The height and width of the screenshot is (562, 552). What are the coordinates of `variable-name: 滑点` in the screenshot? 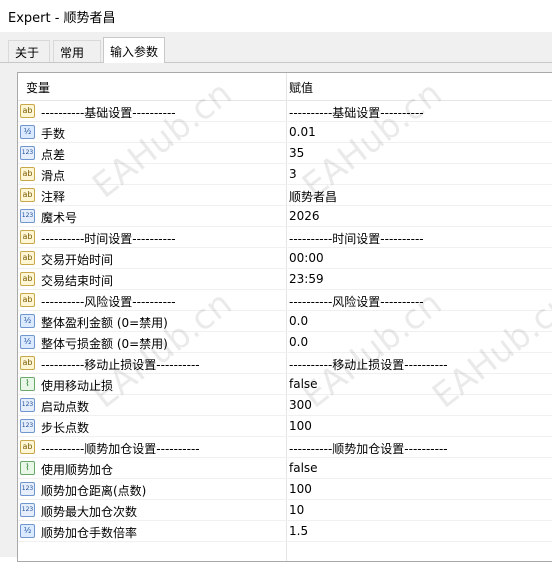 It's located at (53, 176).